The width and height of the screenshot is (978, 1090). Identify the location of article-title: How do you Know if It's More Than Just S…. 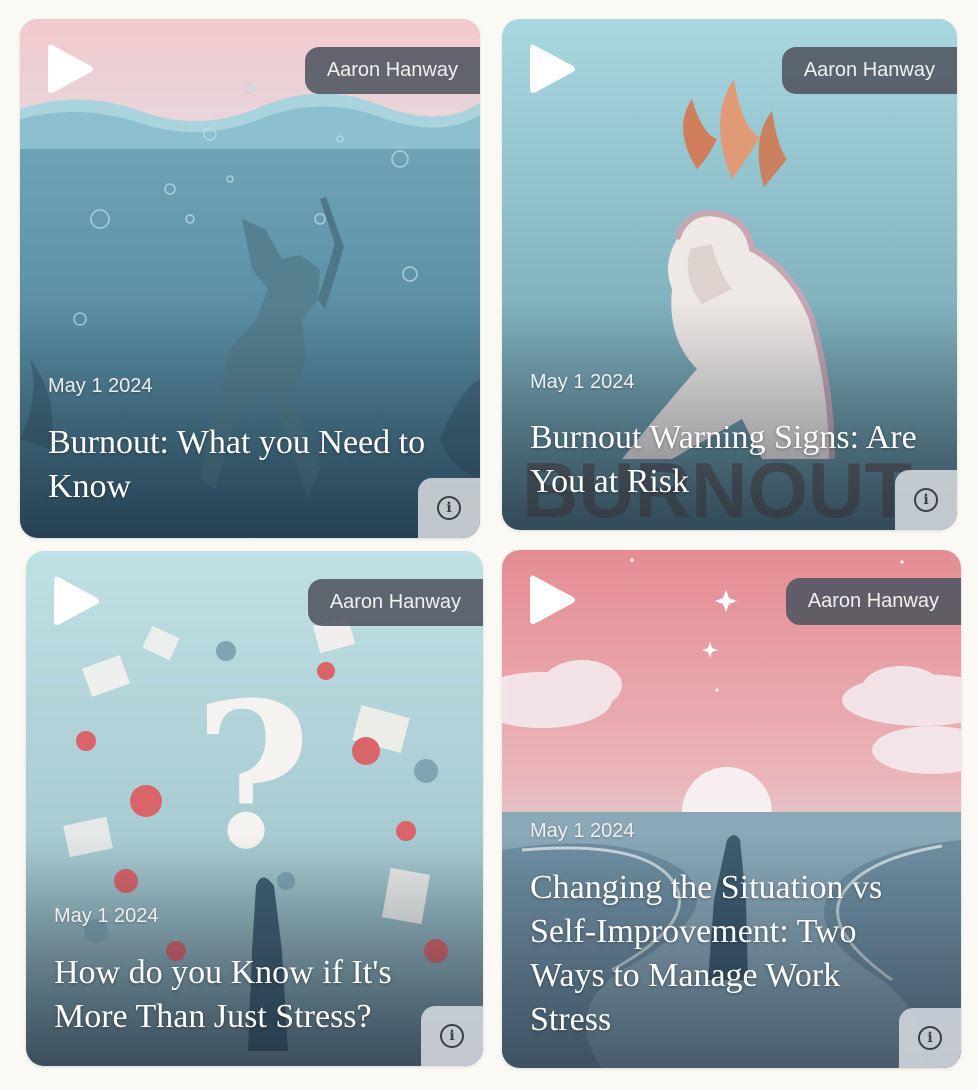
(248, 995).